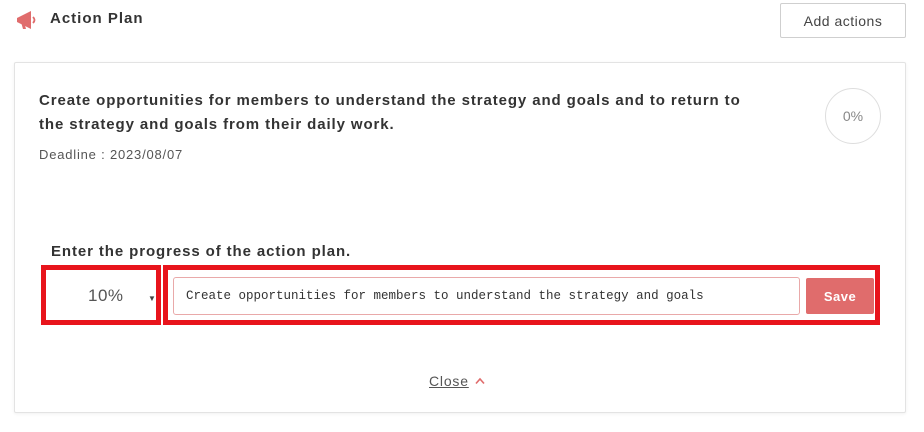  I want to click on progress-comment-input, so click(486, 296).